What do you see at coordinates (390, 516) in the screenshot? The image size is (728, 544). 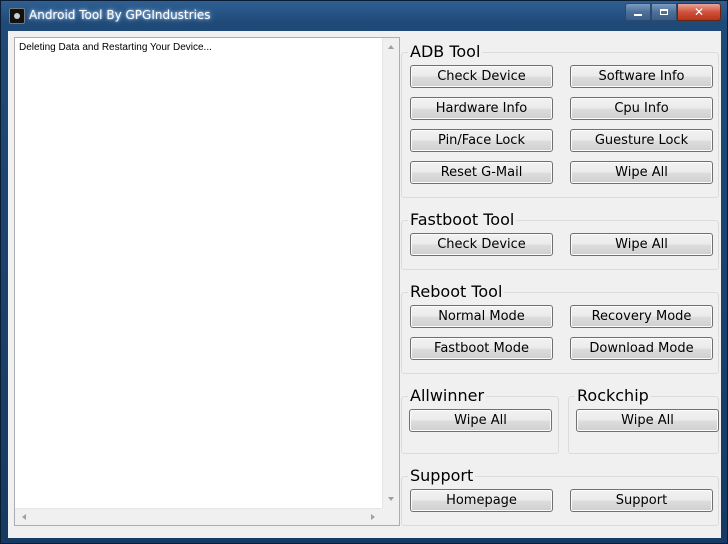 I see `scrollbar-corner` at bounding box center [390, 516].